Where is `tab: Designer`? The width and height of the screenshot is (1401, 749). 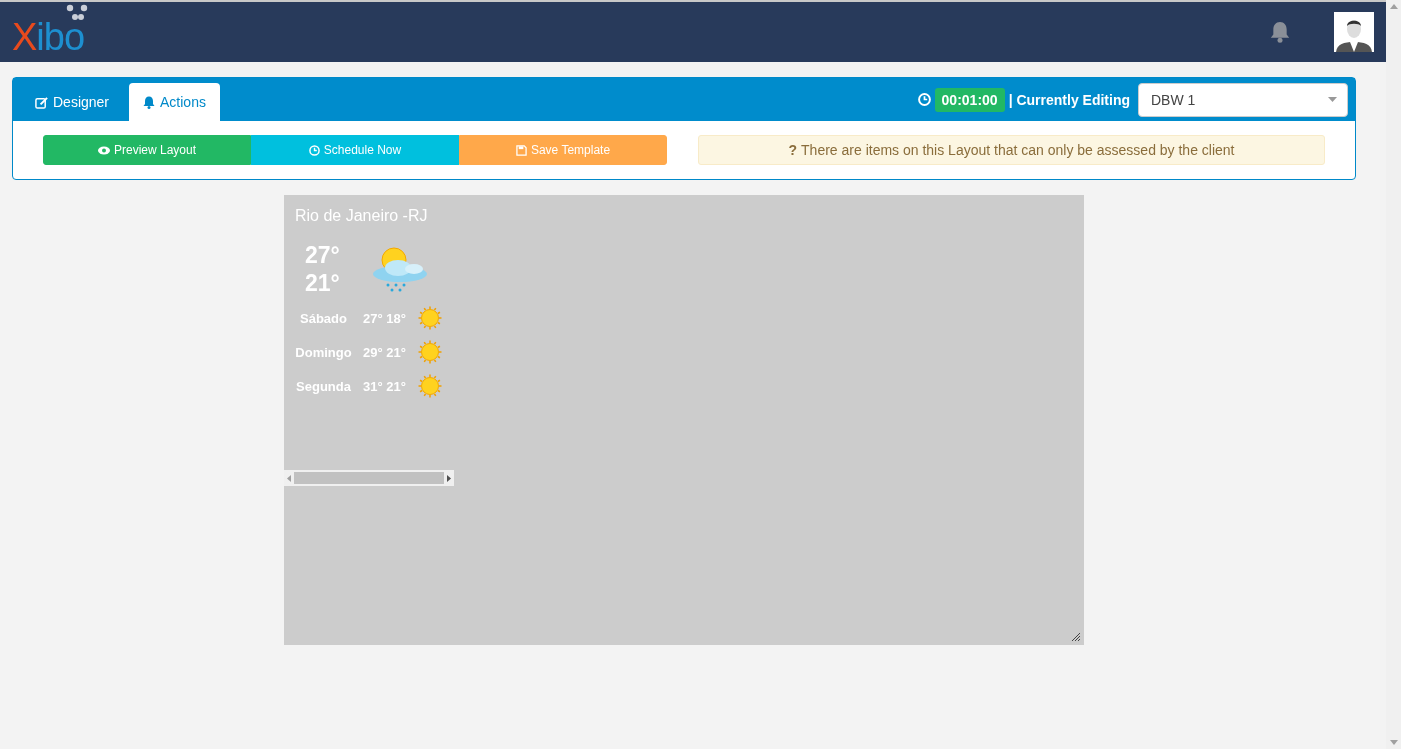 tab: Designer is located at coordinates (72, 102).